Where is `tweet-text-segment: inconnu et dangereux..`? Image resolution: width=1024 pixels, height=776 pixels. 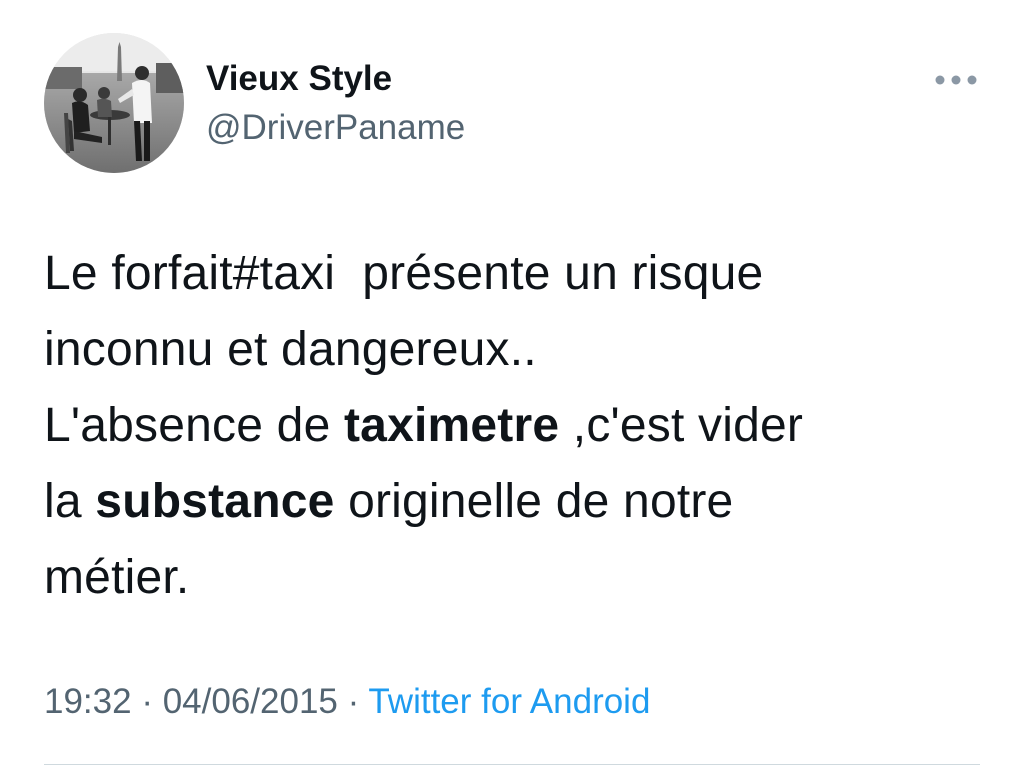 tweet-text-segment: inconnu et dangereux.. is located at coordinates (290, 349).